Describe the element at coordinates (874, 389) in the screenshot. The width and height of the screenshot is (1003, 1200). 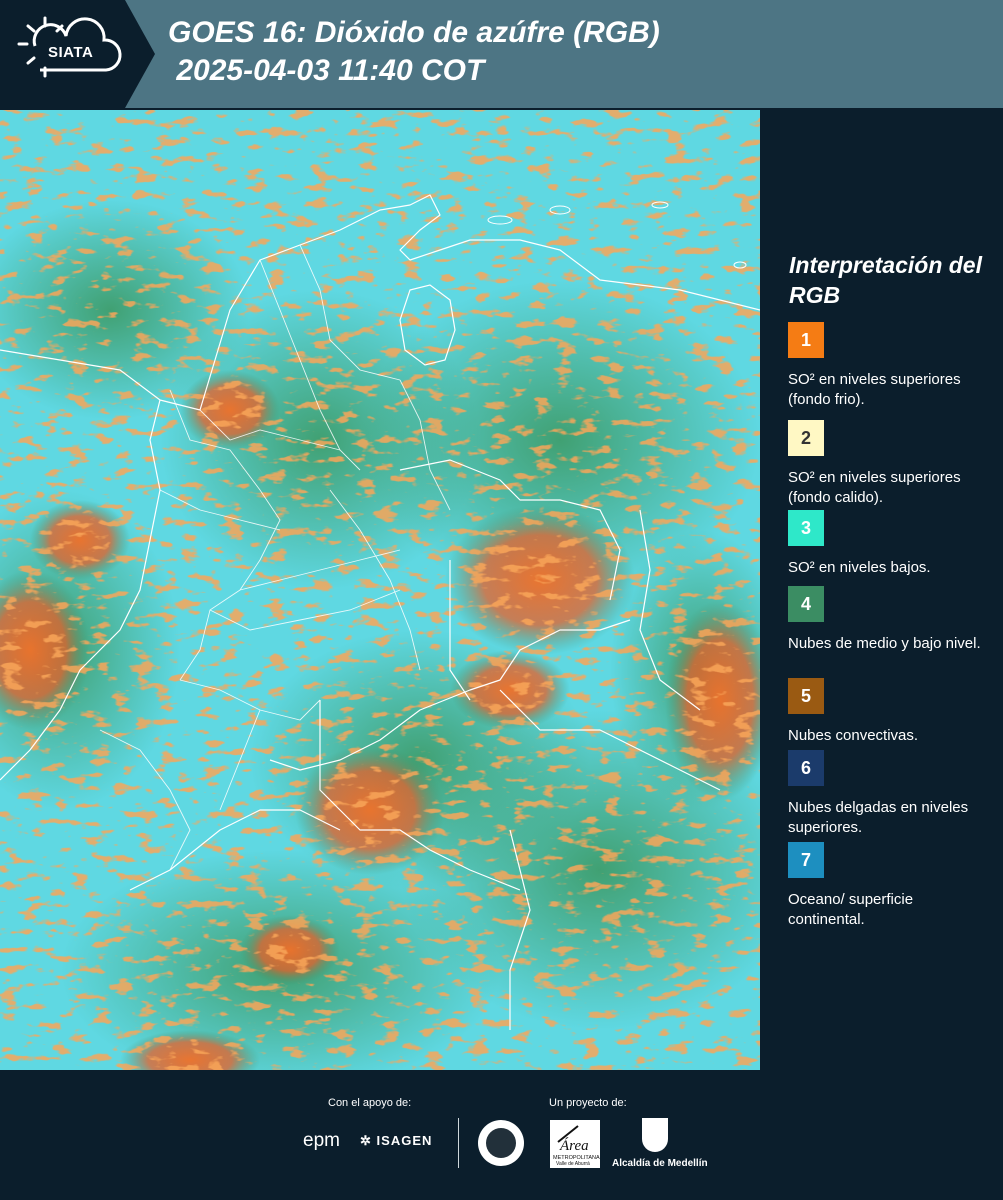
I see `legend-text: SO² en niveles superiores (fondo frio).` at that location.